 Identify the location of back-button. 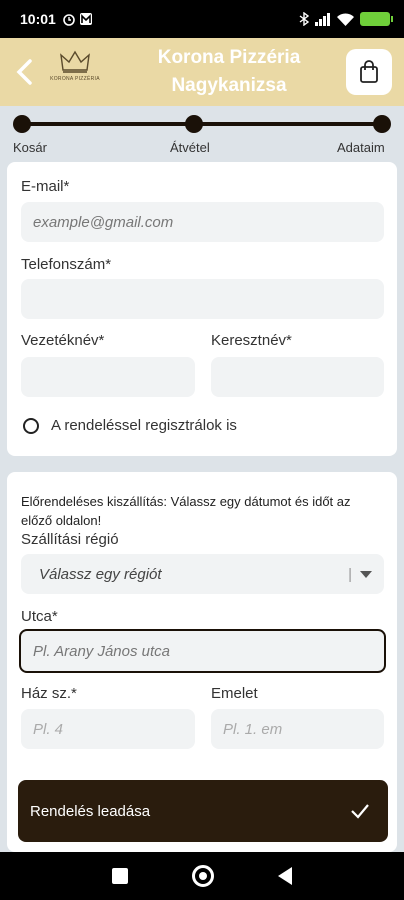
(24, 72).